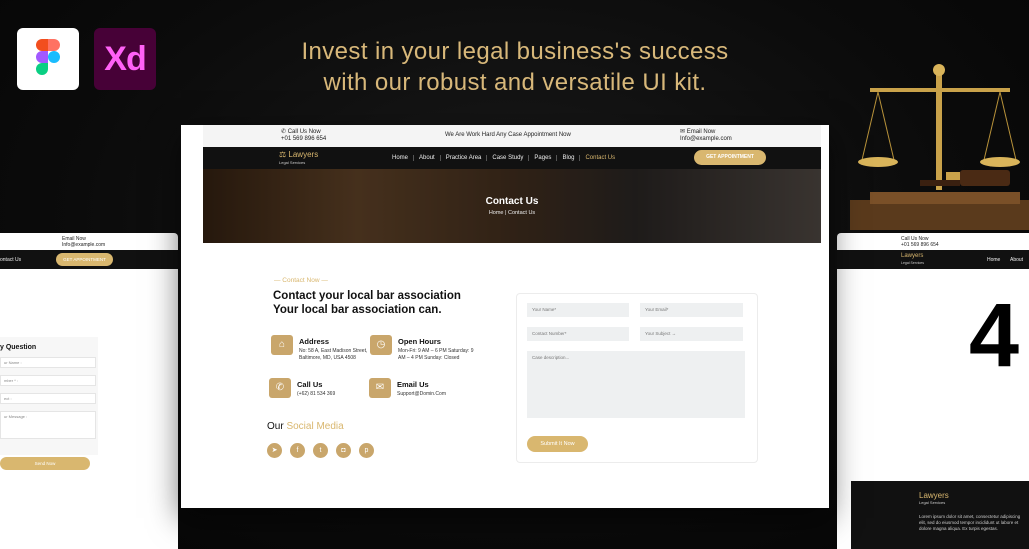  Describe the element at coordinates (701, 132) in the screenshot. I see `topbar-email-label: Email Now` at that location.